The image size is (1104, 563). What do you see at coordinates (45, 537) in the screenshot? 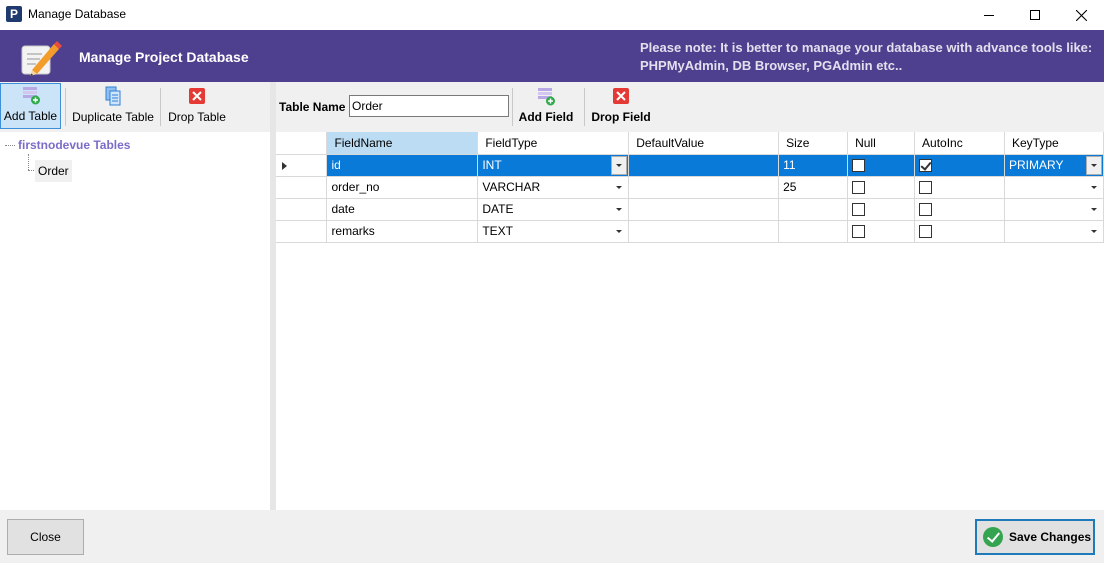
I see `close-button: Close` at bounding box center [45, 537].